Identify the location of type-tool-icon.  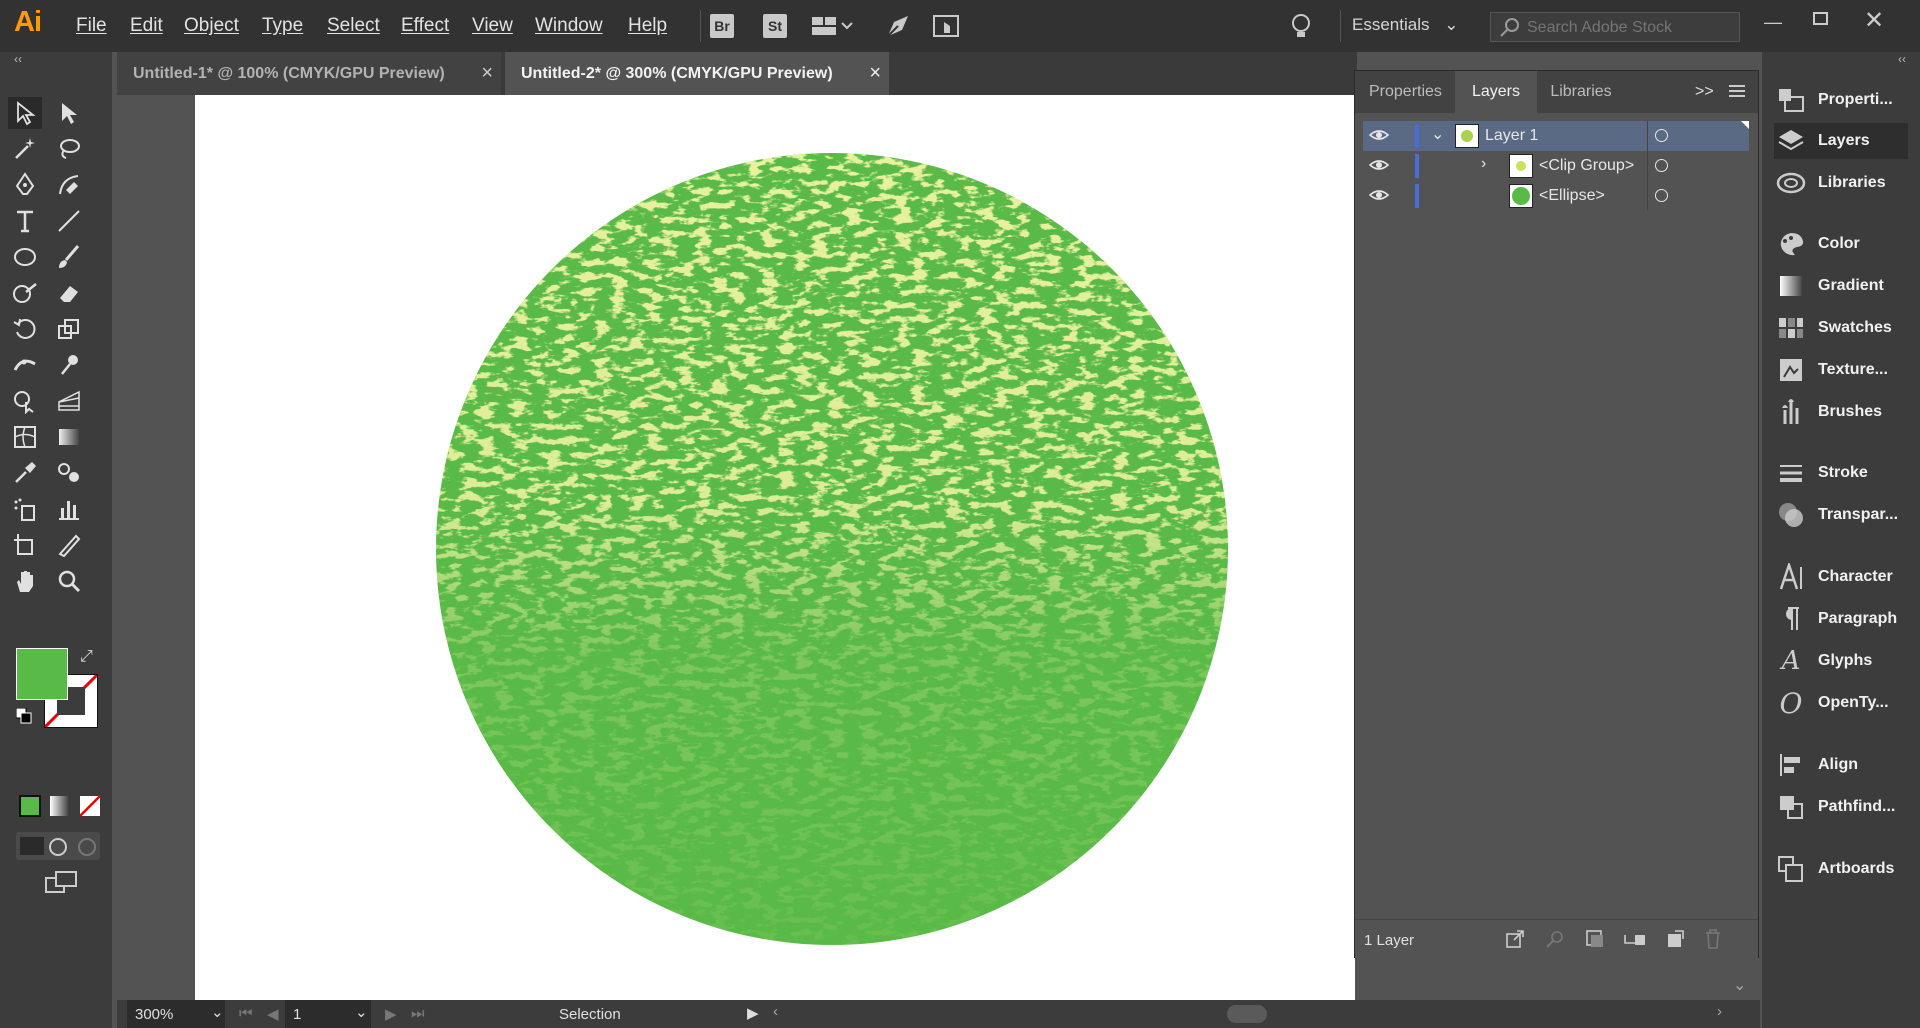
(25, 221).